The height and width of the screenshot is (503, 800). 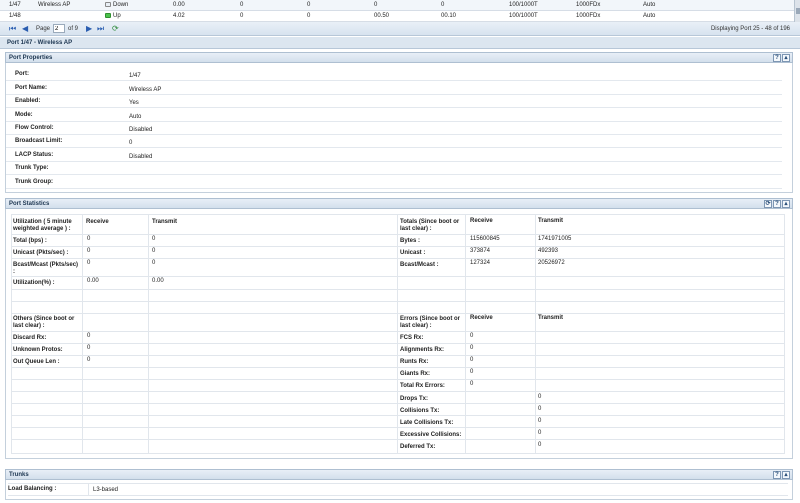 What do you see at coordinates (73, 29) in the screenshot?
I see `page-count-label: of 9` at bounding box center [73, 29].